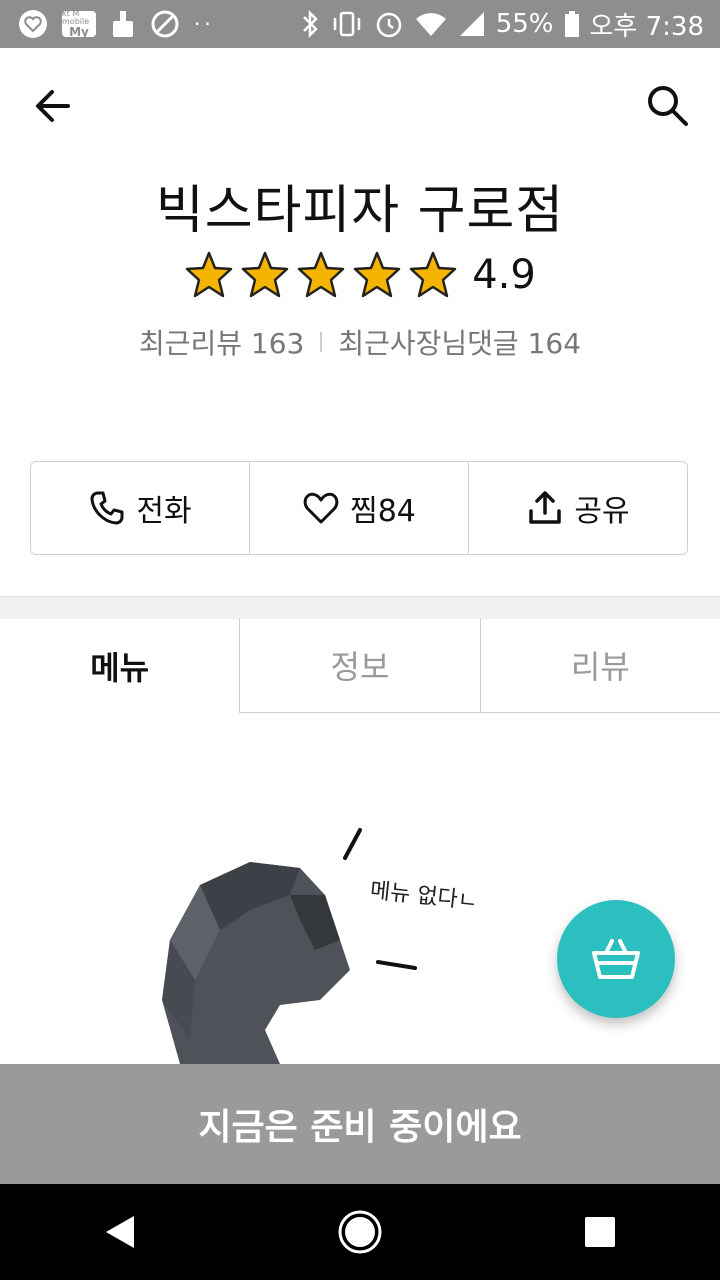  I want to click on empty-menu-illustration, so click(289, 946).